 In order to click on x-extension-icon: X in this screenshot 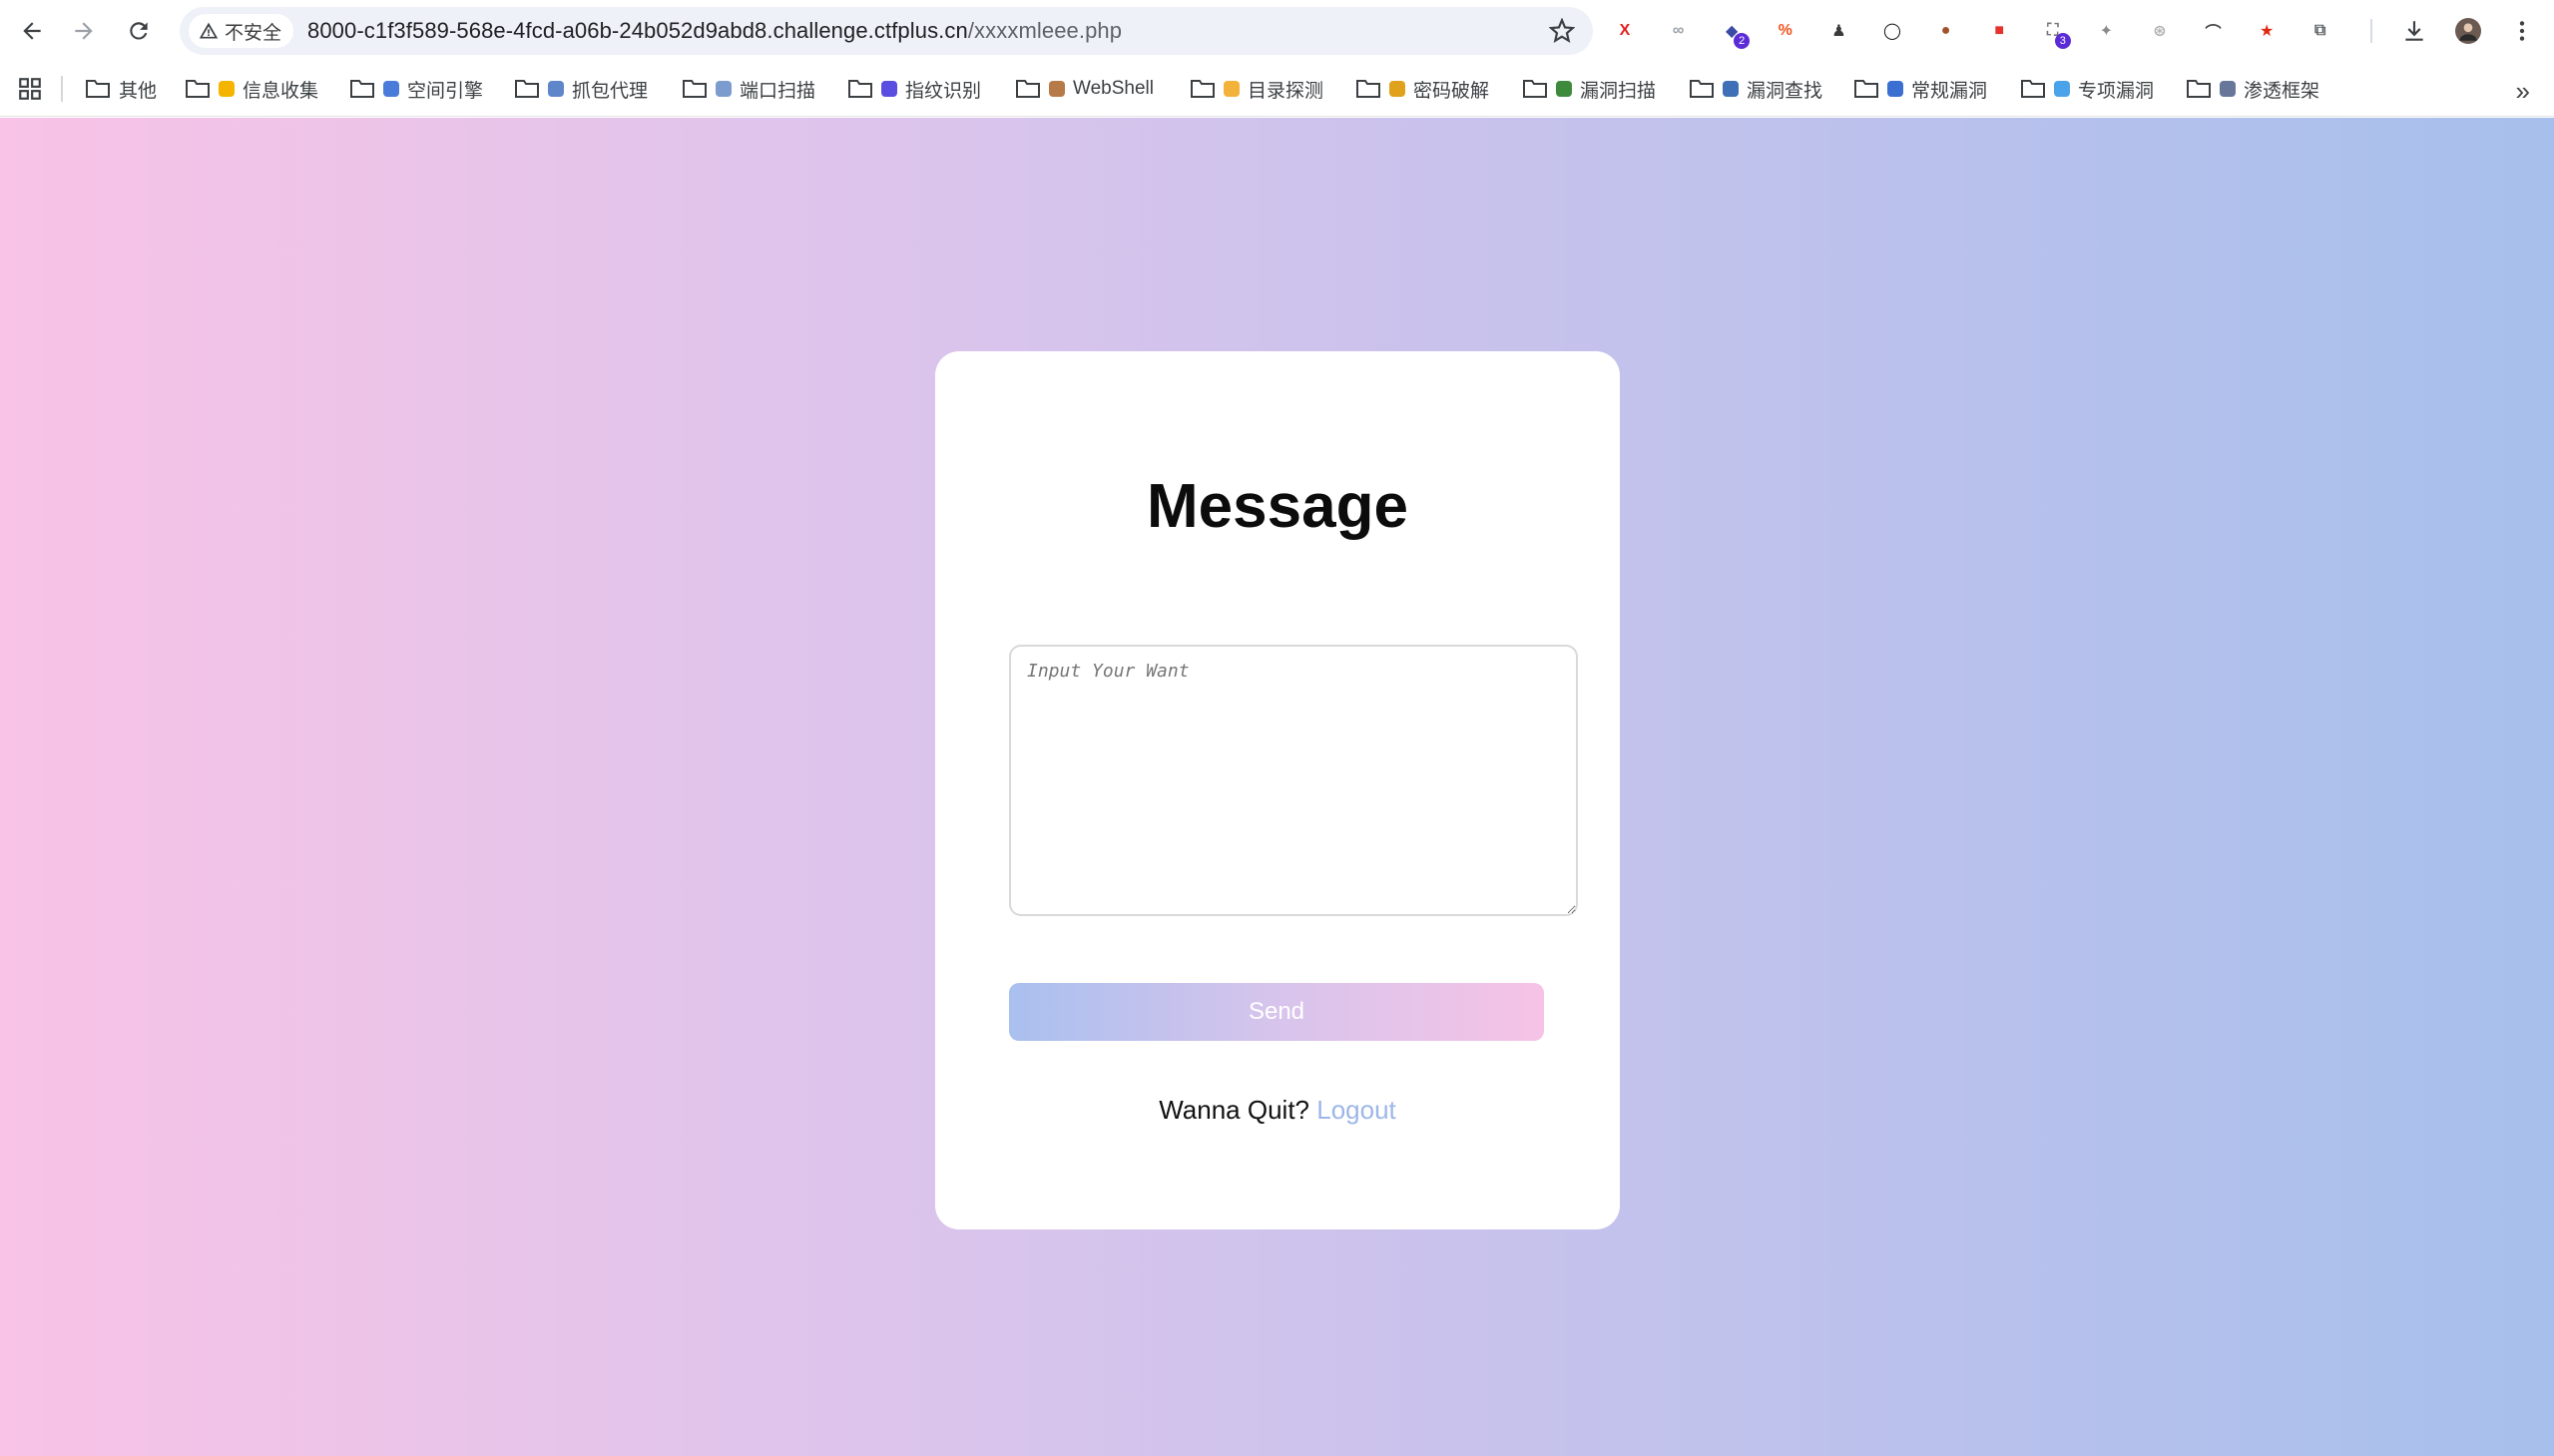, I will do `click(1625, 31)`.